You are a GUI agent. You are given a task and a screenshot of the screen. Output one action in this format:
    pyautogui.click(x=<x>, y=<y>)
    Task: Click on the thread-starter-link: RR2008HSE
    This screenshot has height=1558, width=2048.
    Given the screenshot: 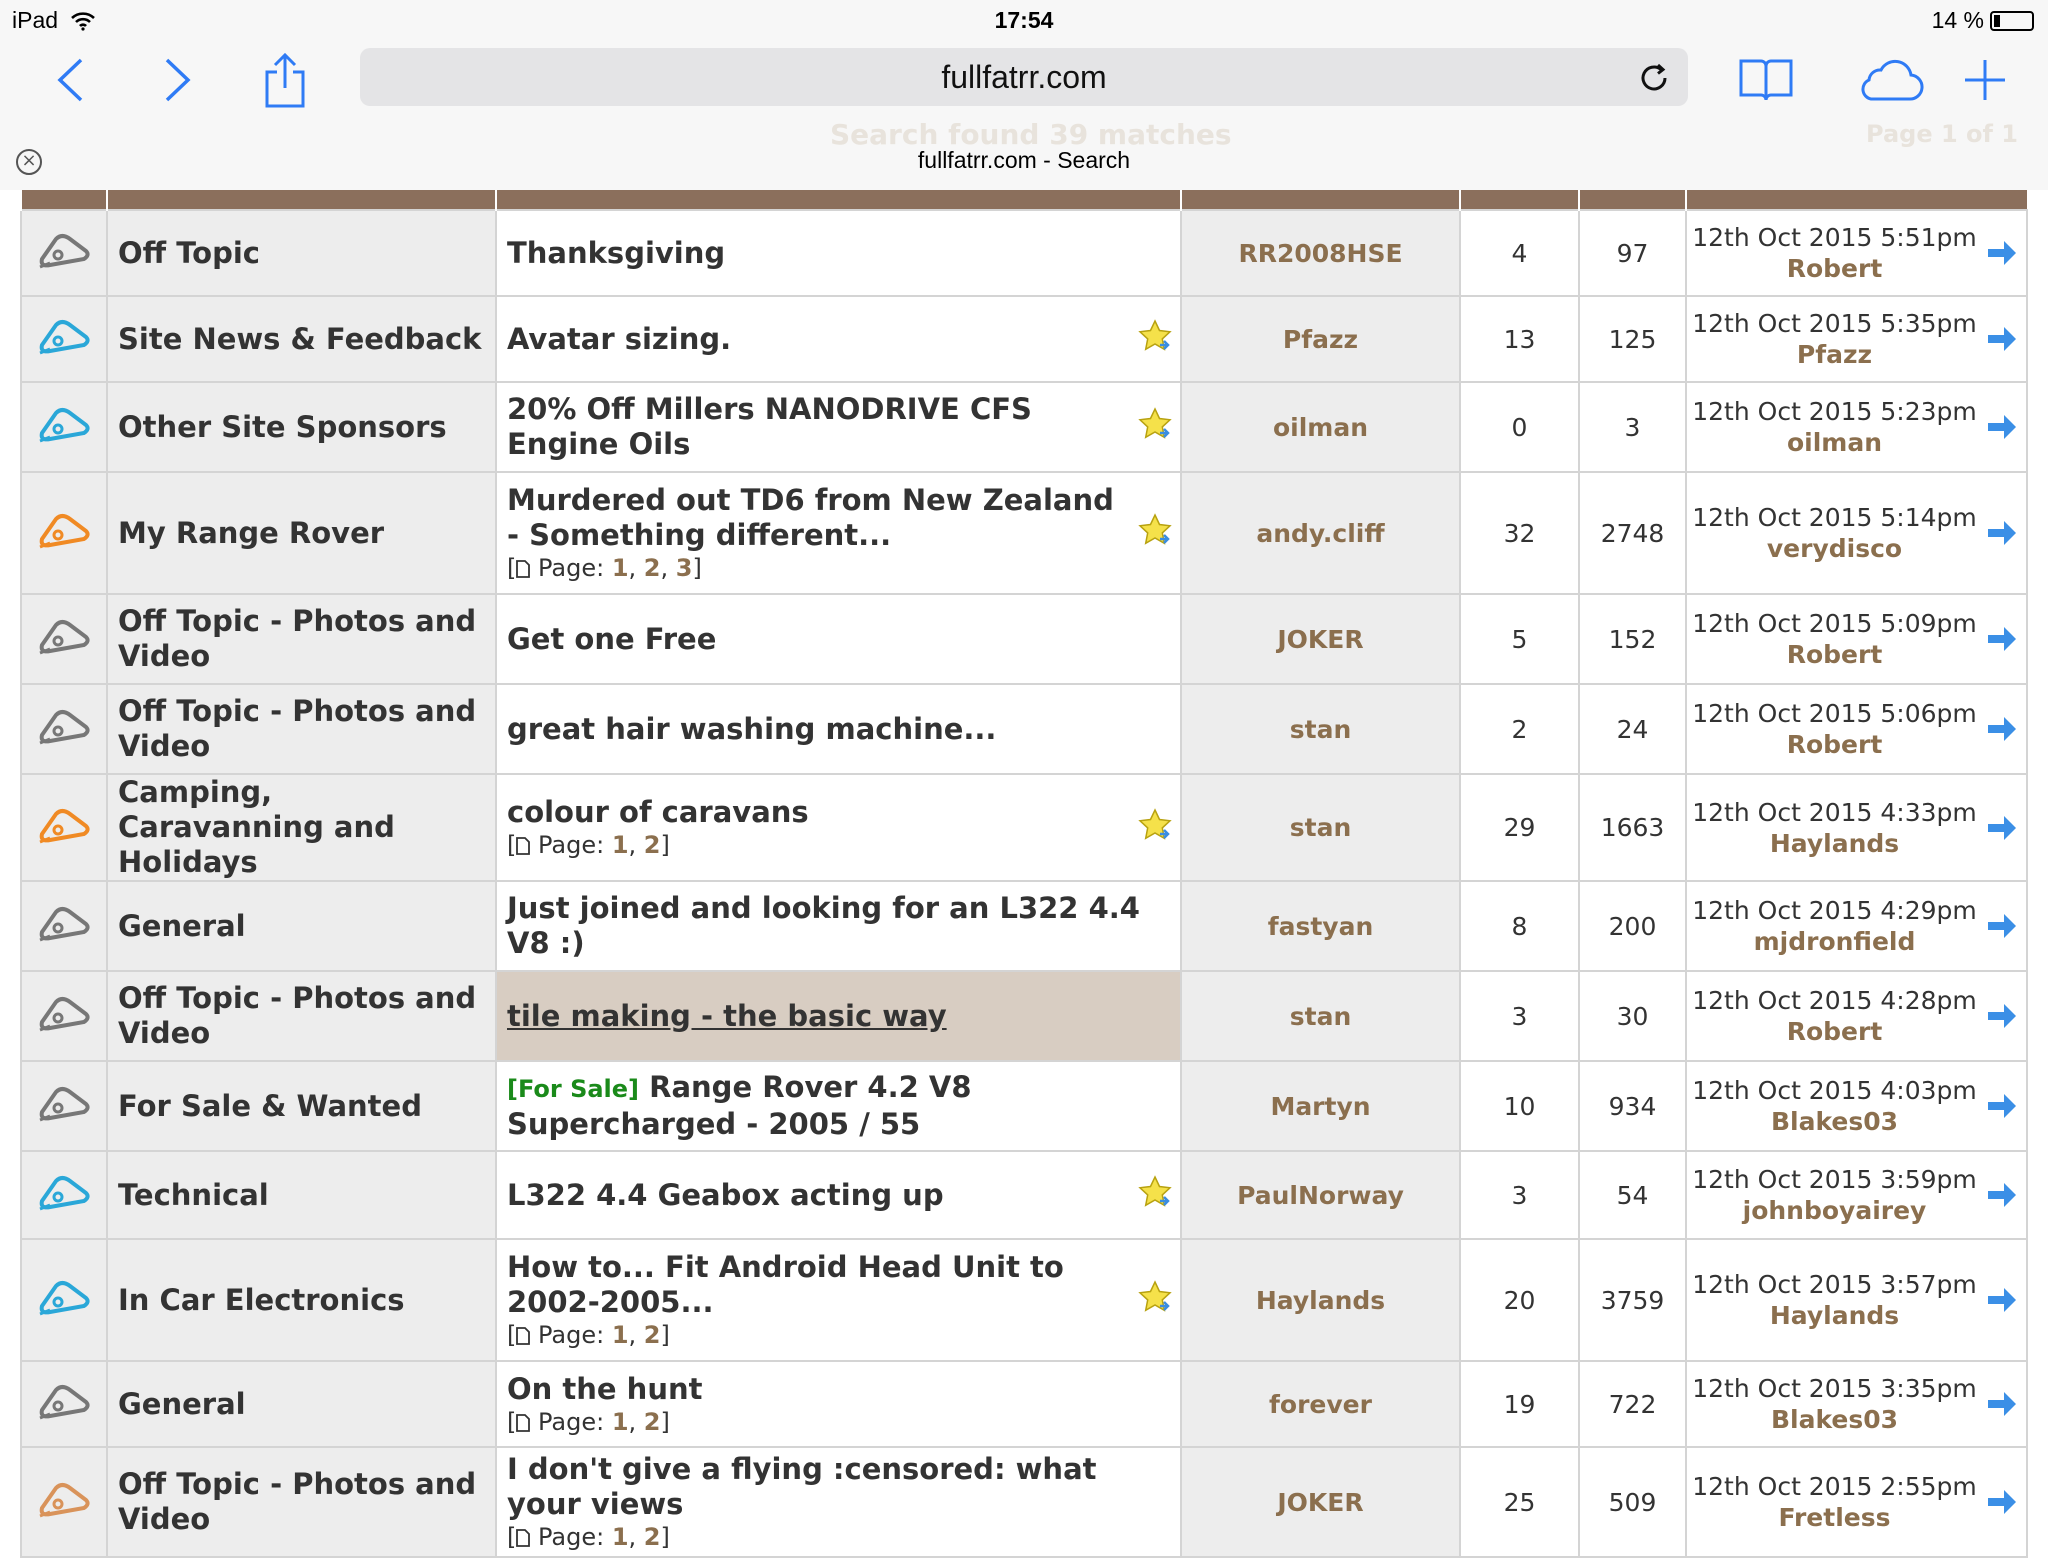 What is the action you would take?
    pyautogui.click(x=1320, y=253)
    